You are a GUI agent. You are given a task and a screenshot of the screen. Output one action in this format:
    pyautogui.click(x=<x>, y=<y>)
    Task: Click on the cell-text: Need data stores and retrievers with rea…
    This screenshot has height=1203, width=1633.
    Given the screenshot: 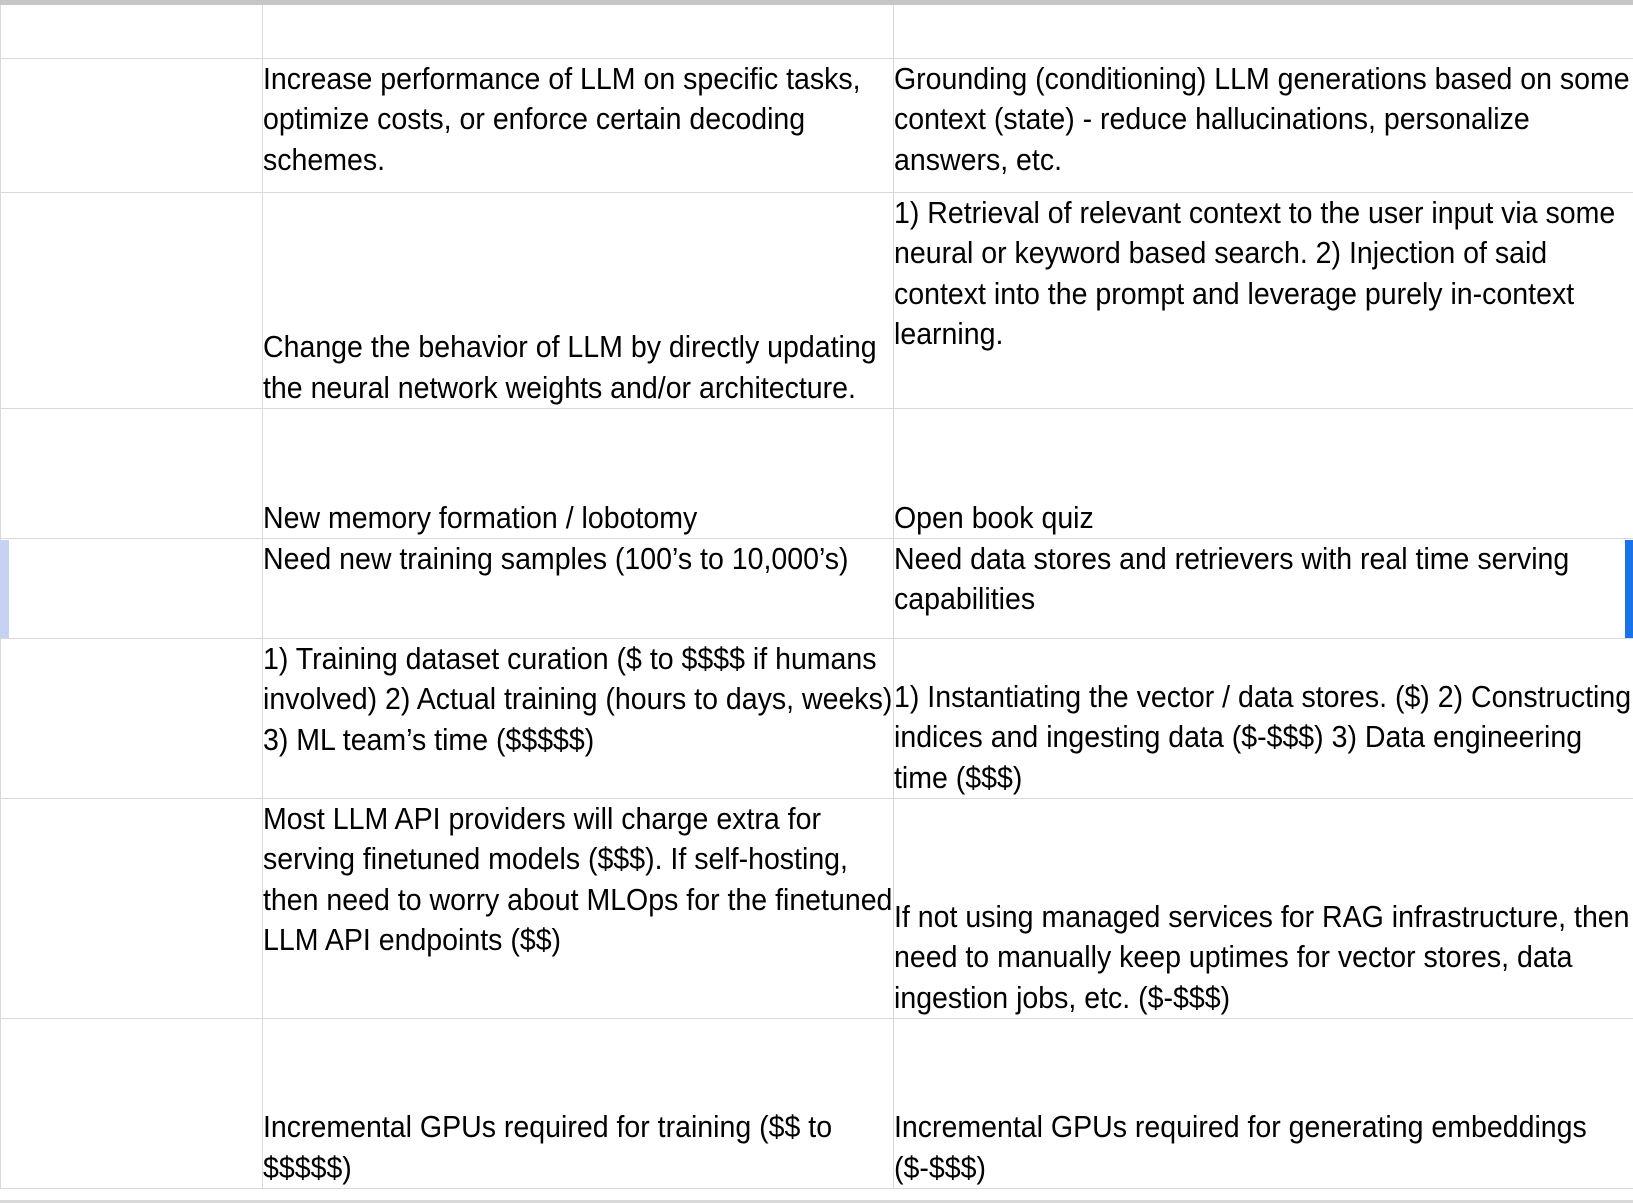 What is the action you would take?
    pyautogui.click(x=1232, y=579)
    